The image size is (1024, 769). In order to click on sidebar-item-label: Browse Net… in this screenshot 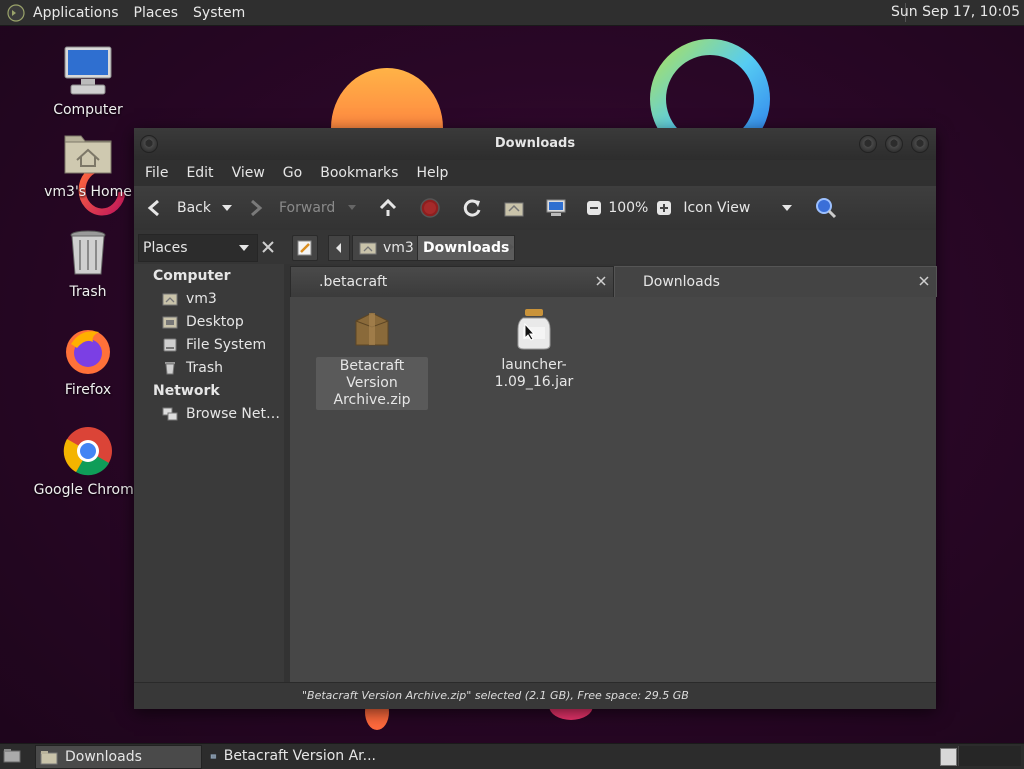, I will do `click(233, 414)`.